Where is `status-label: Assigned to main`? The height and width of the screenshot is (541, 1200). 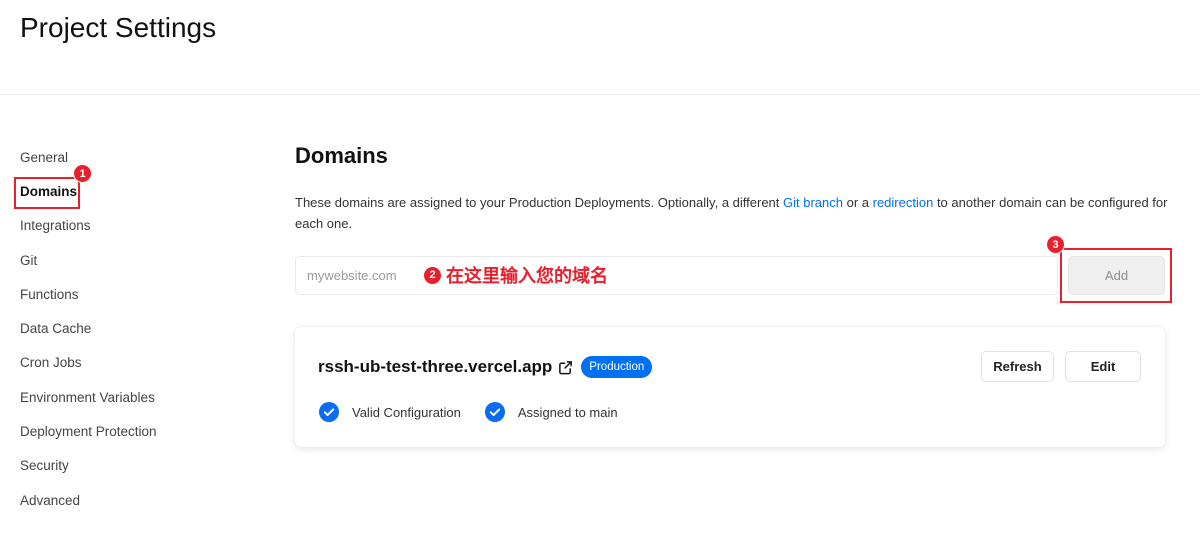
status-label: Assigned to main is located at coordinates (567, 412).